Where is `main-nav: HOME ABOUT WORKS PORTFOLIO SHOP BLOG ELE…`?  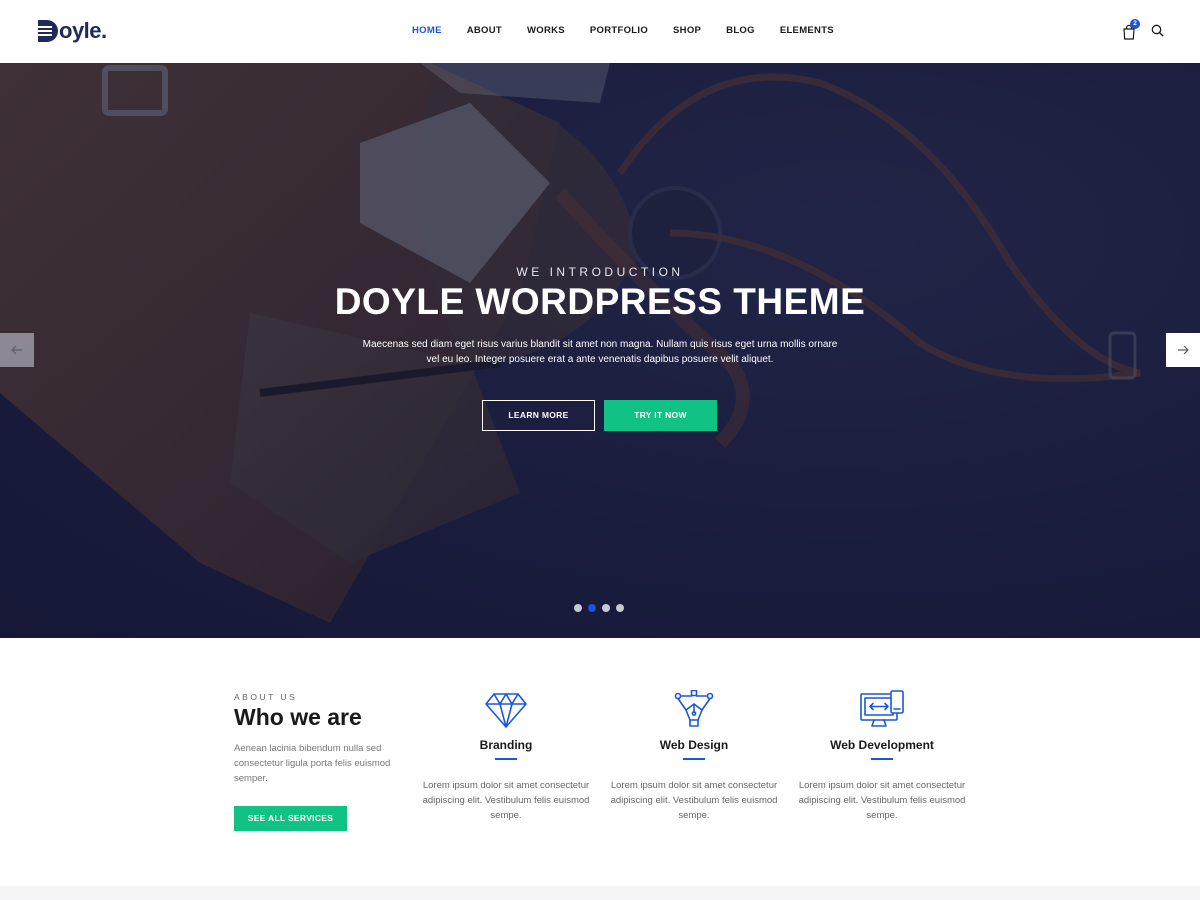 main-nav: HOME ABOUT WORKS PORTFOLIO SHOP BLOG ELE… is located at coordinates (635, 30).